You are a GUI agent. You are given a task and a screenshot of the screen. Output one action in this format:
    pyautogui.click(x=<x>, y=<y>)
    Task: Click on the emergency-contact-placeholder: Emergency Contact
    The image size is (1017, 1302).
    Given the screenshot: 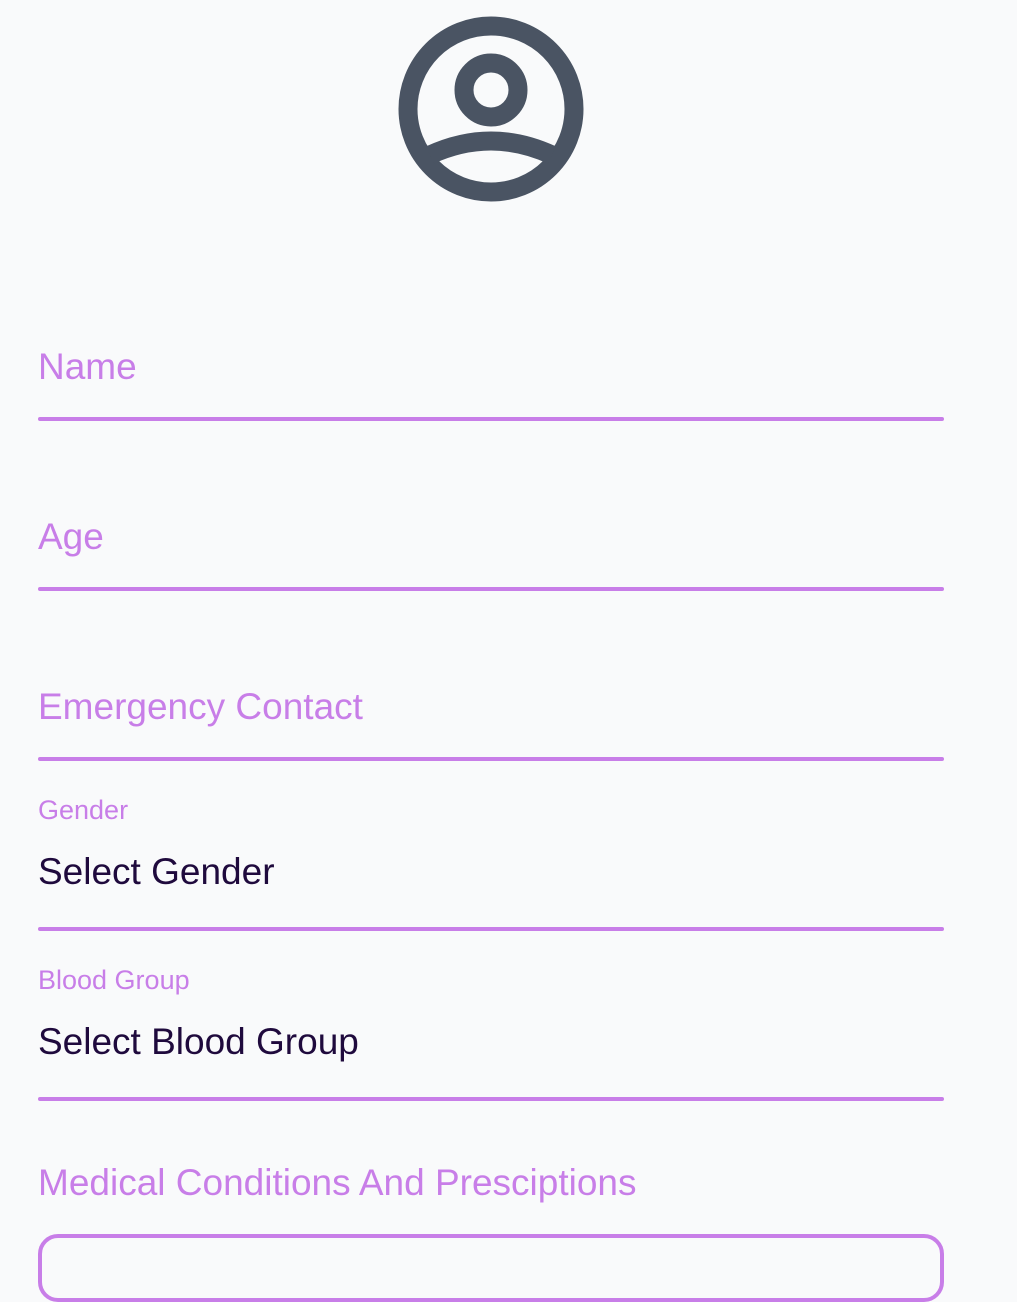 What is the action you would take?
    pyautogui.click(x=200, y=706)
    